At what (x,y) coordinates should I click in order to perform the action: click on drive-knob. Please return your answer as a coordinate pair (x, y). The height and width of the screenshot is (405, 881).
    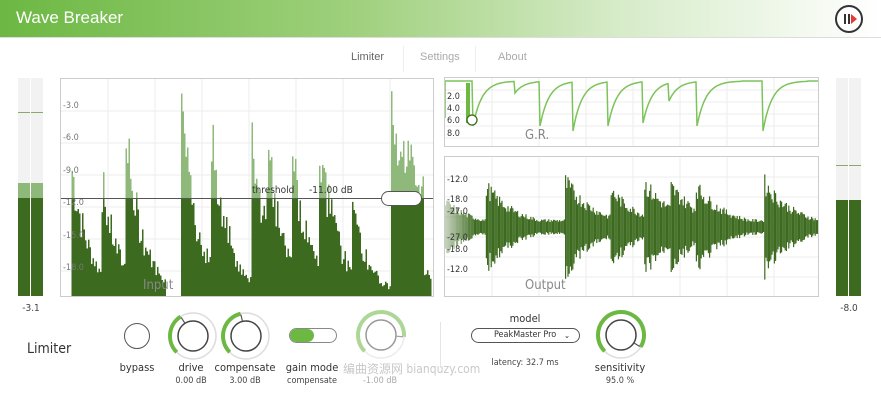
    Looking at the image, I should click on (193, 336).